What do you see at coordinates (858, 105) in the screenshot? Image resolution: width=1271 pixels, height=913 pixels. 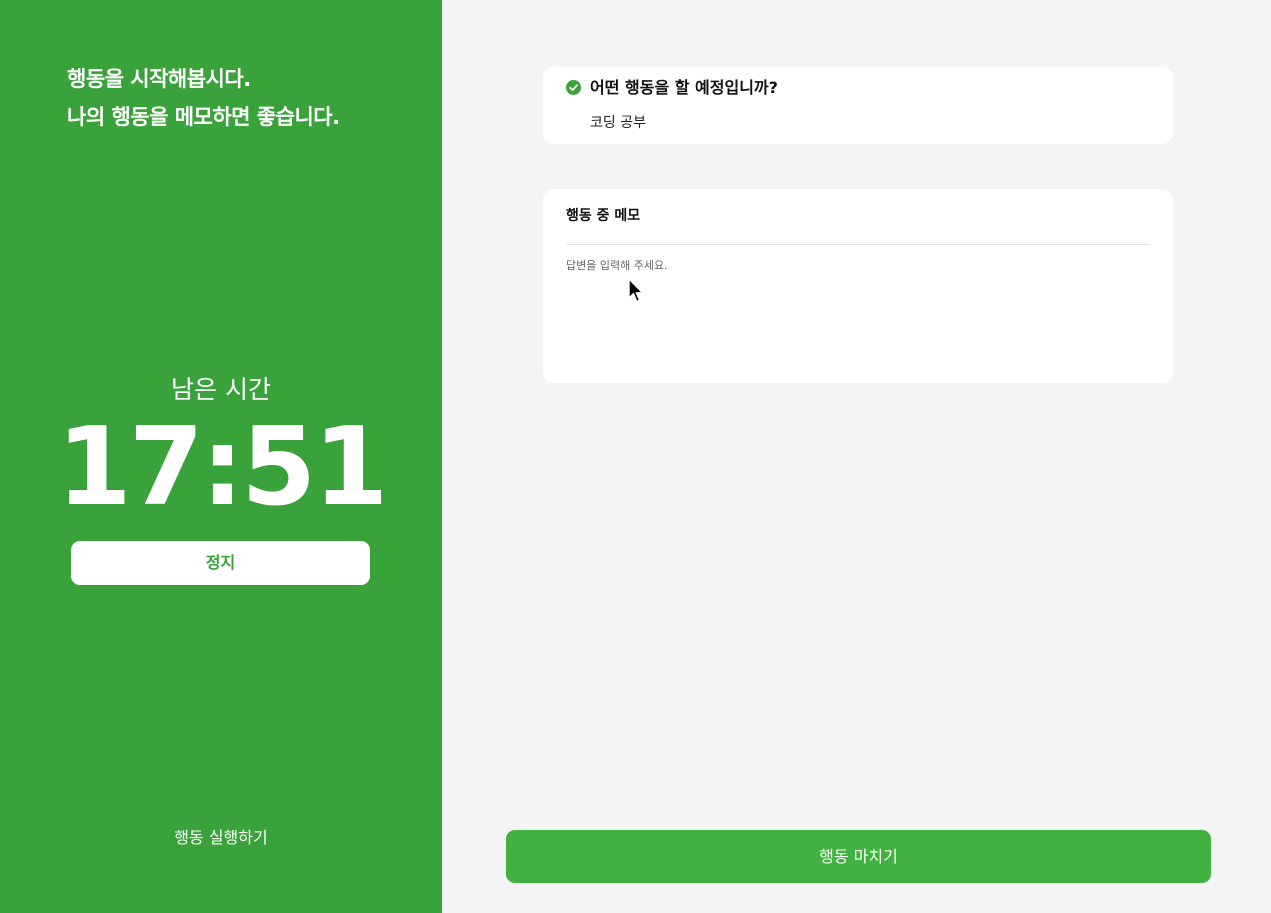 I see `planned-action-card: 어떤 행동을 할 예정입니까? 코딩 공부` at bounding box center [858, 105].